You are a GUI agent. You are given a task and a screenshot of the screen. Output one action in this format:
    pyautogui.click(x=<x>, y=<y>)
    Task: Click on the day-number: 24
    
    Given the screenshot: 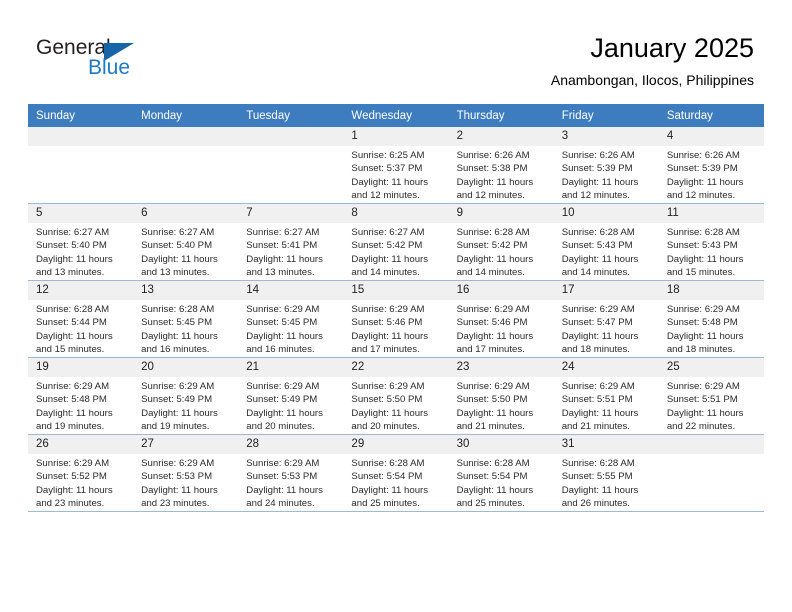 What is the action you would take?
    pyautogui.click(x=606, y=367)
    